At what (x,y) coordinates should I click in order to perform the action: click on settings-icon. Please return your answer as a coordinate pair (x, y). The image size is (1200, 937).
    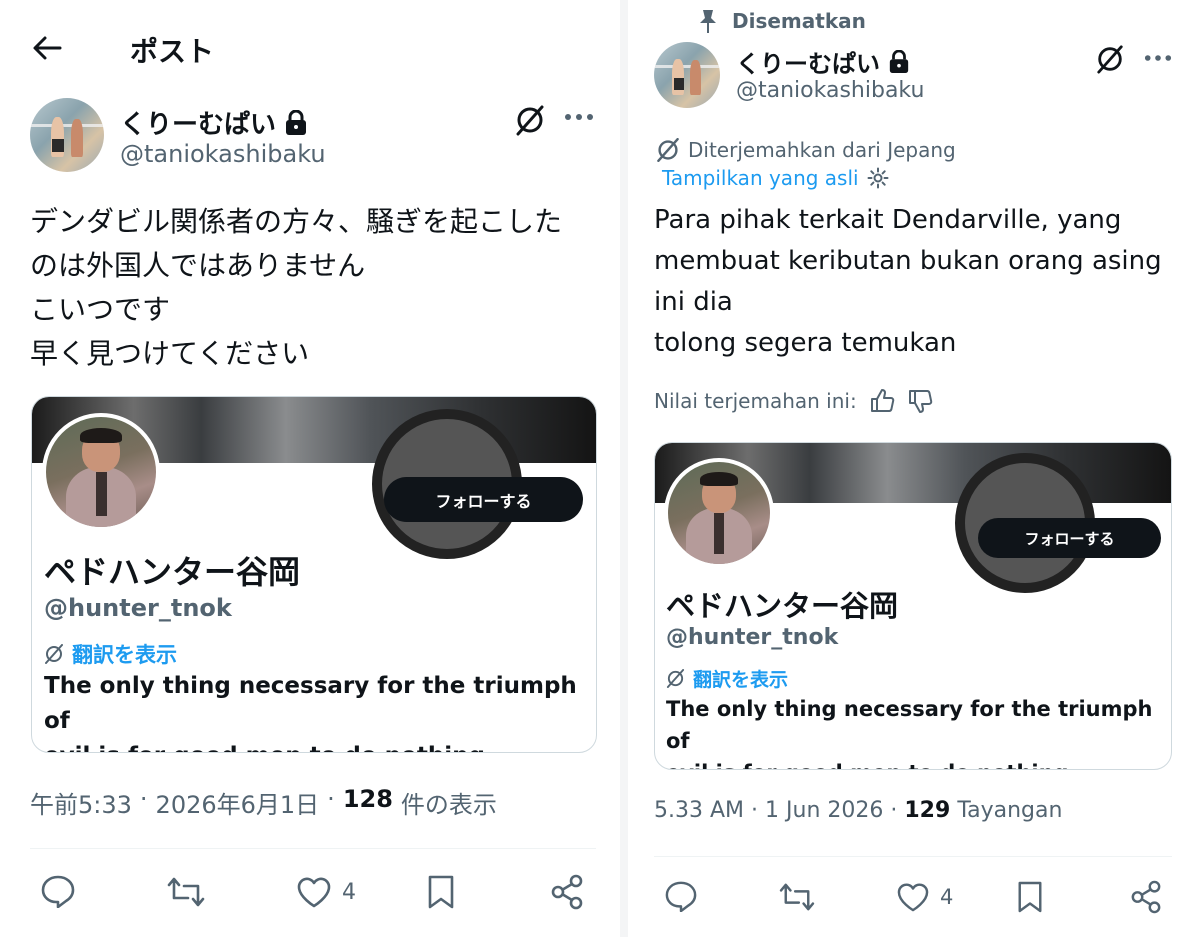
    Looking at the image, I should click on (878, 178).